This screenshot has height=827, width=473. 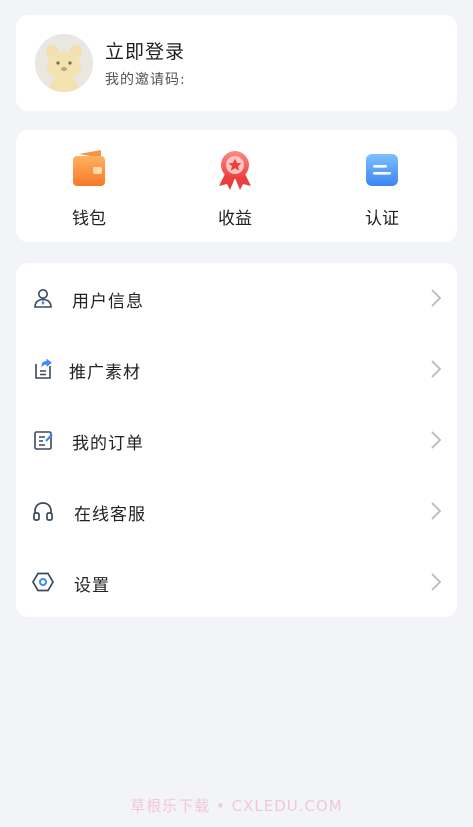 What do you see at coordinates (105, 373) in the screenshot?
I see `menu-label-promo-materials: 推广素材` at bounding box center [105, 373].